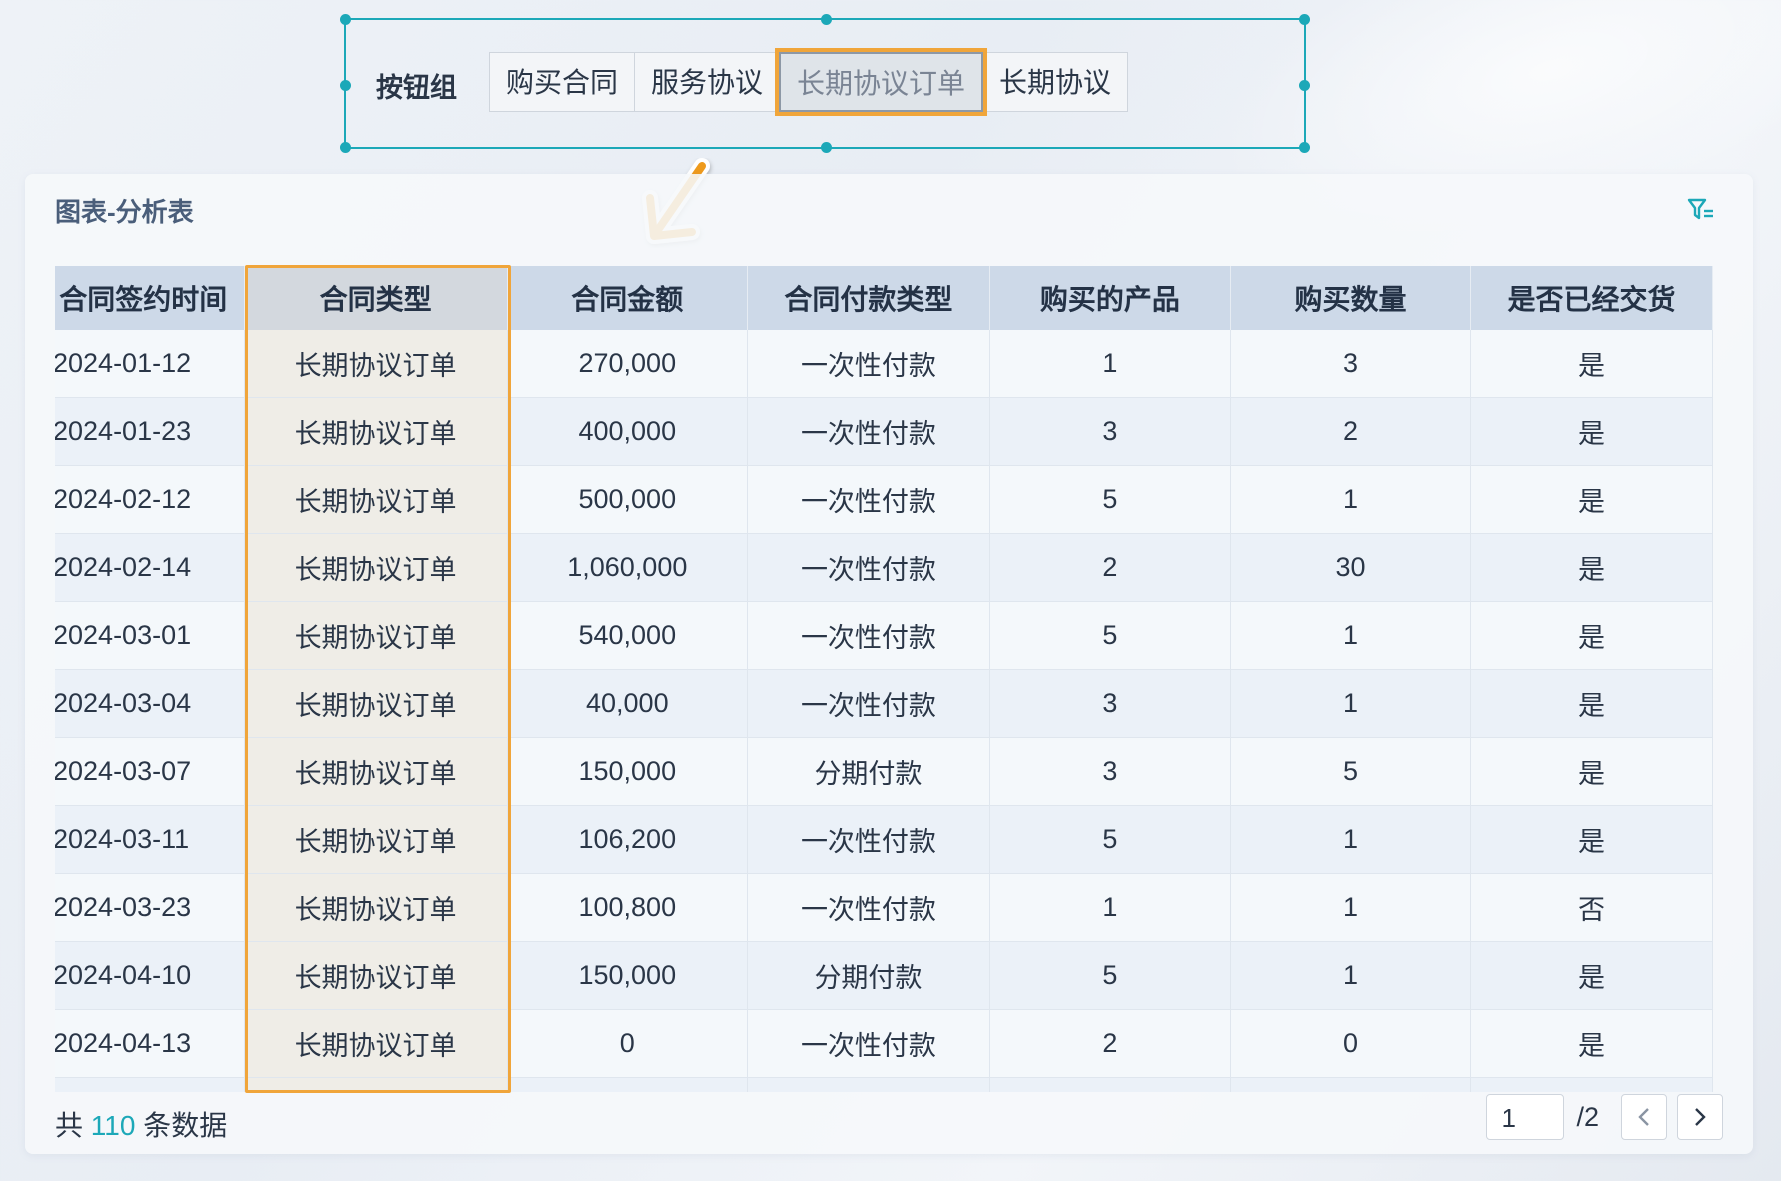 Image resolution: width=1781 pixels, height=1181 pixels. I want to click on column-header: 合同签约时间, so click(150, 298).